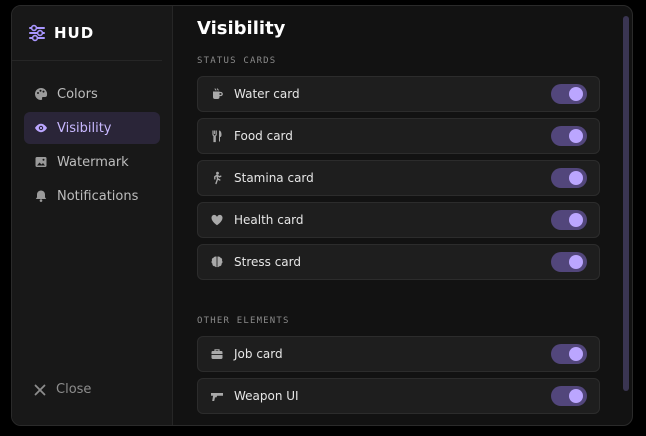  Describe the element at coordinates (218, 93) in the screenshot. I see `water-drop-icon` at that location.